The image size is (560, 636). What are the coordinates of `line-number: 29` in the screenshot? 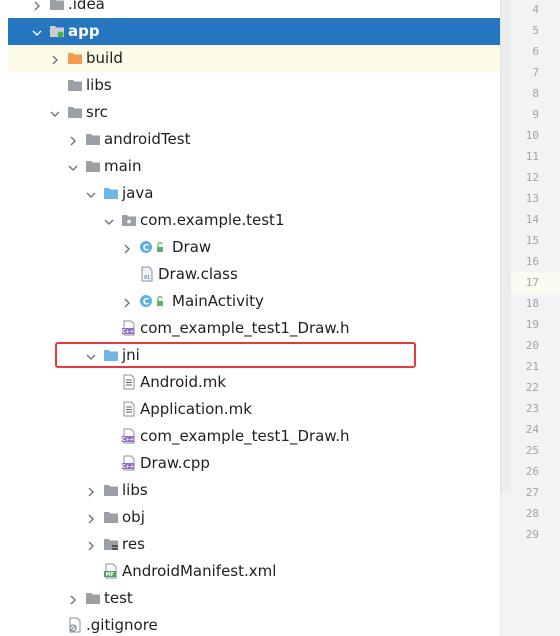 It's located at (532, 534).